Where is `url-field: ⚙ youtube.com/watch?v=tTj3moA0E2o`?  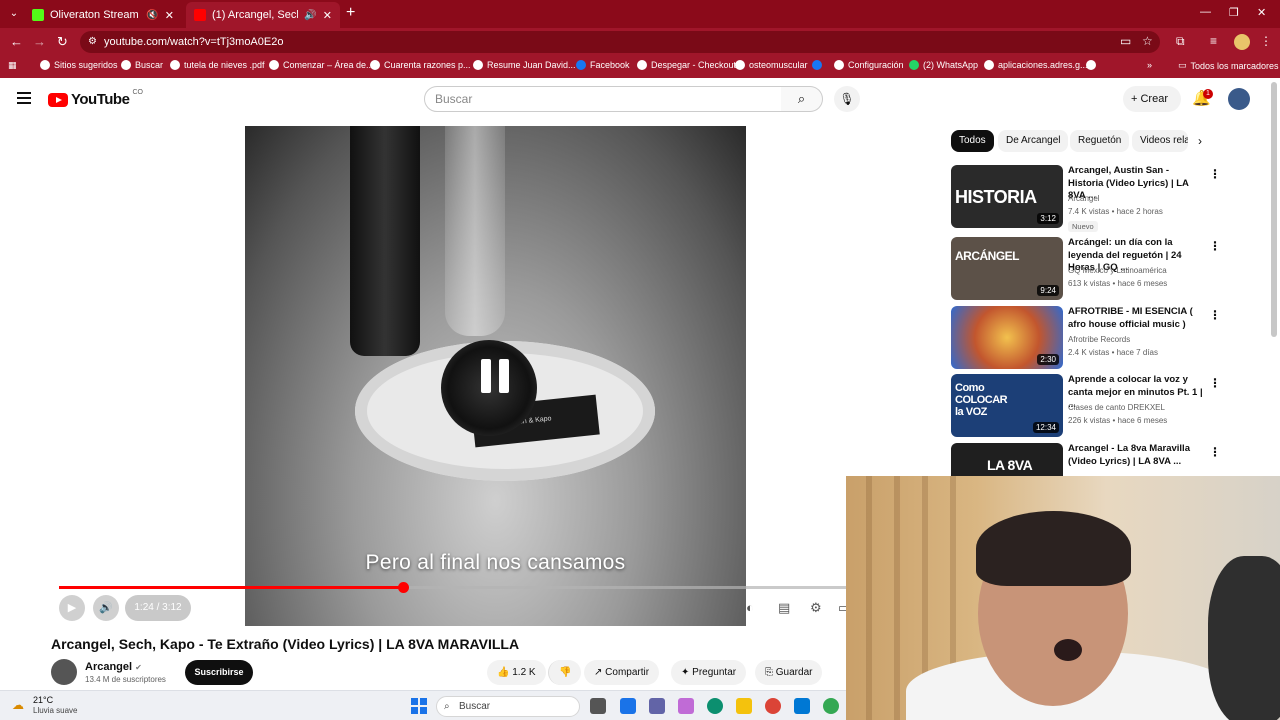 url-field: ⚙ youtube.com/watch?v=tTj3moA0E2o is located at coordinates (620, 42).